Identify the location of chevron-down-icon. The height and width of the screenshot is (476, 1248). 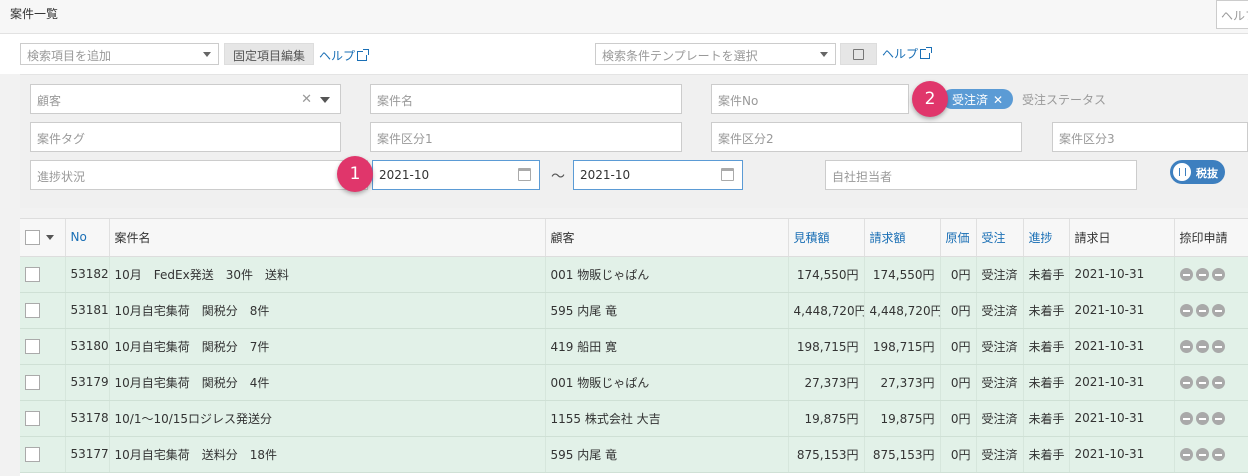
(50, 237).